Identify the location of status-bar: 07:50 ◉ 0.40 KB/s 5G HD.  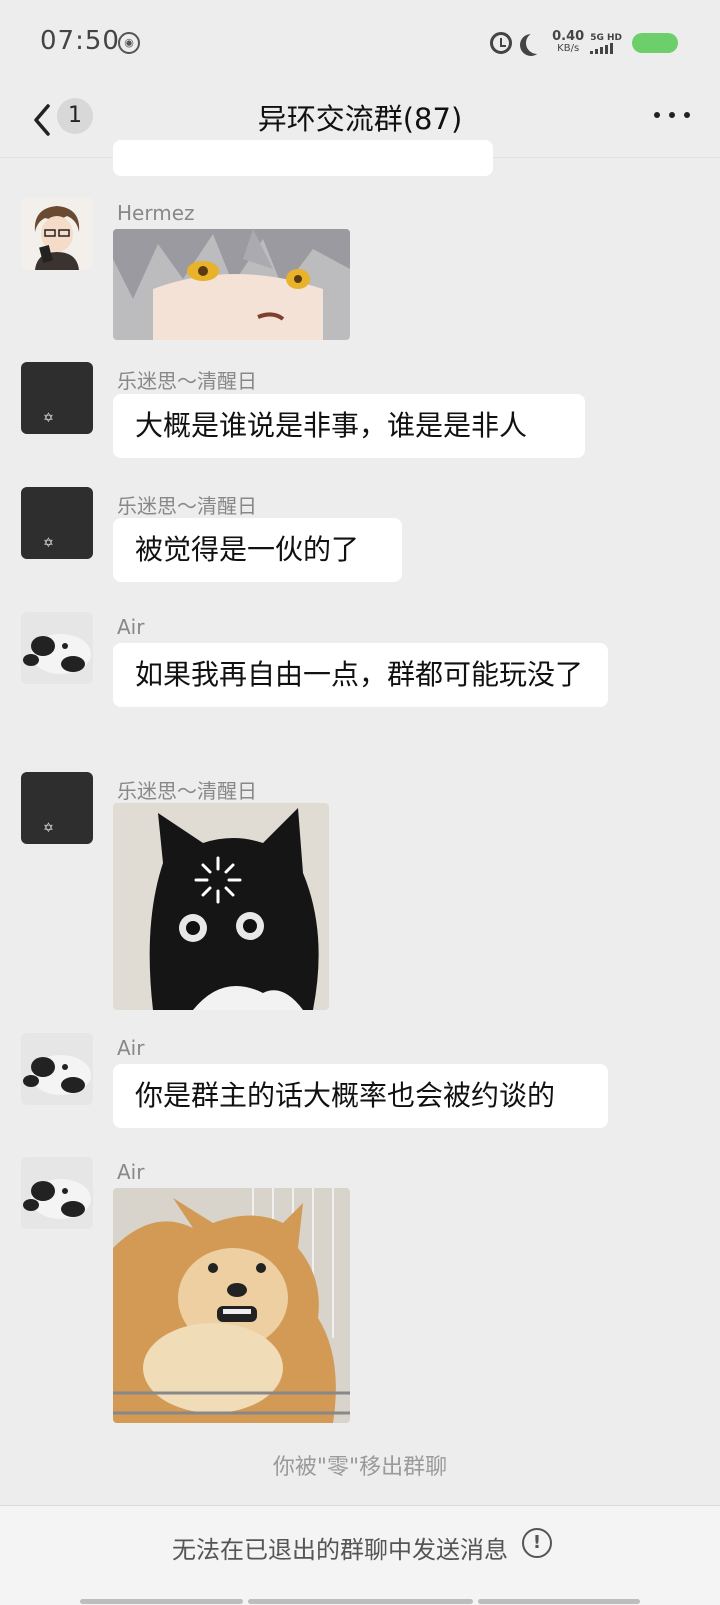
(360, 42).